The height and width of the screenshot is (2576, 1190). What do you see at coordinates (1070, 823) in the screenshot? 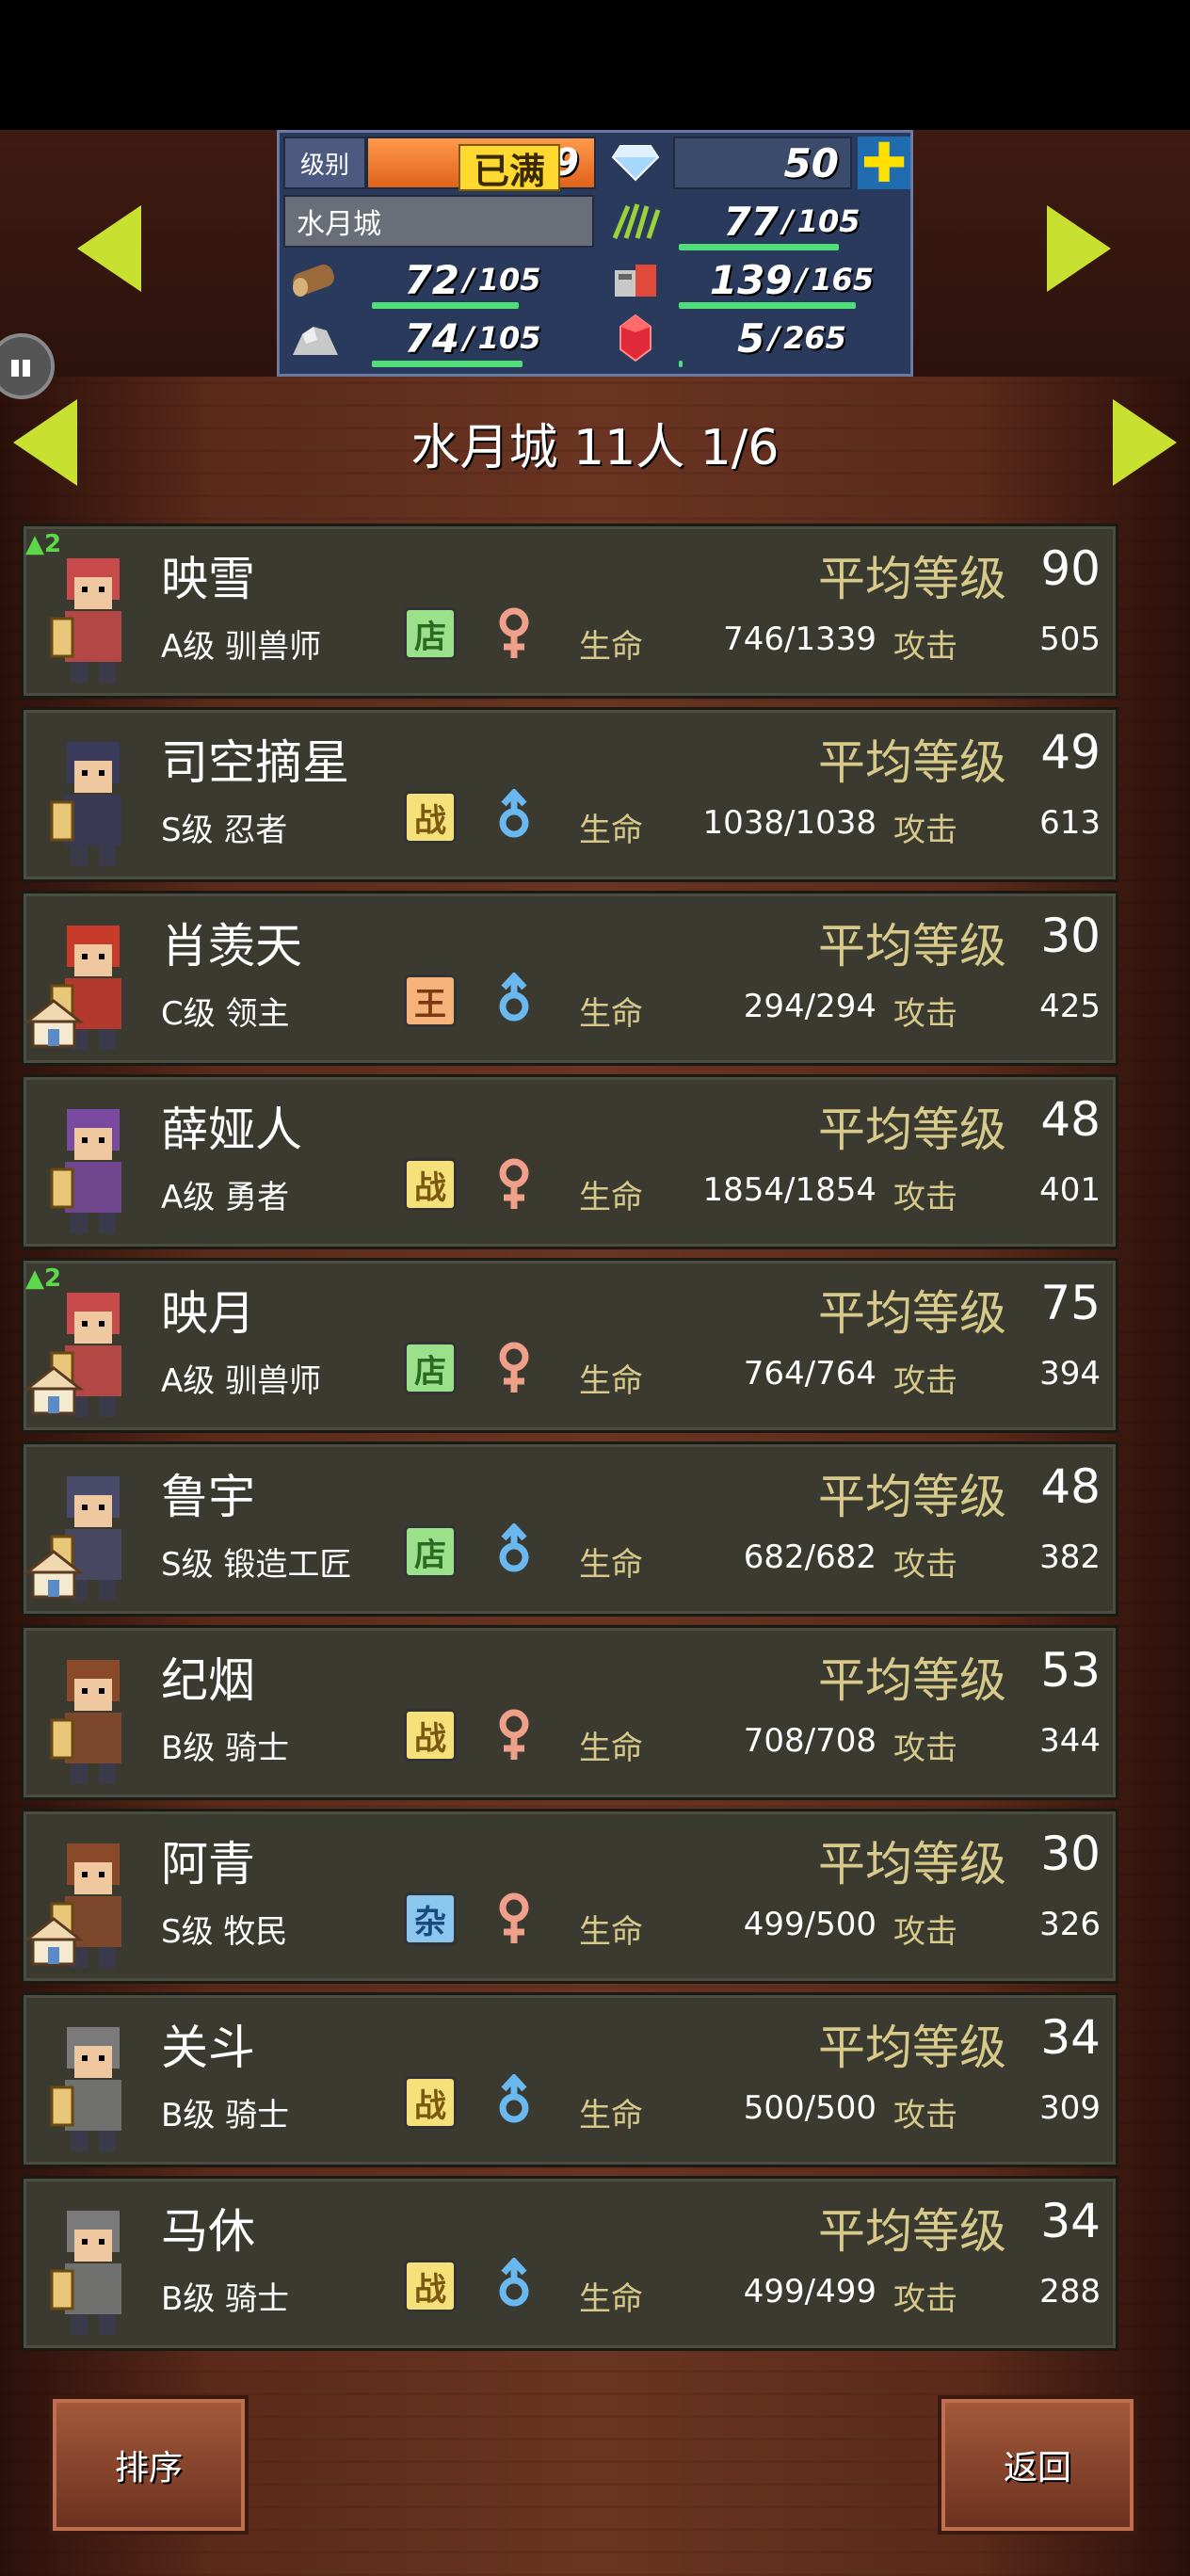
I see `attack-value: 613` at bounding box center [1070, 823].